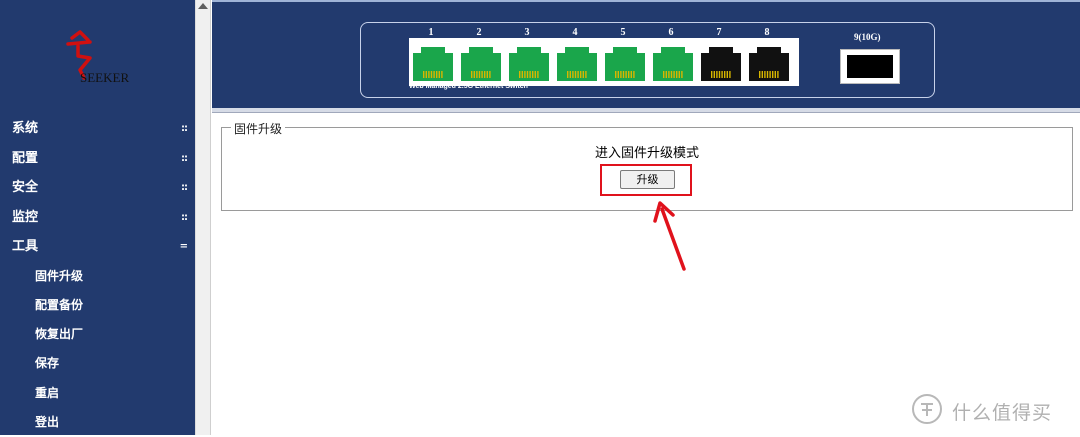  What do you see at coordinates (258, 128) in the screenshot?
I see `fieldset-legend: 固件升级` at bounding box center [258, 128].